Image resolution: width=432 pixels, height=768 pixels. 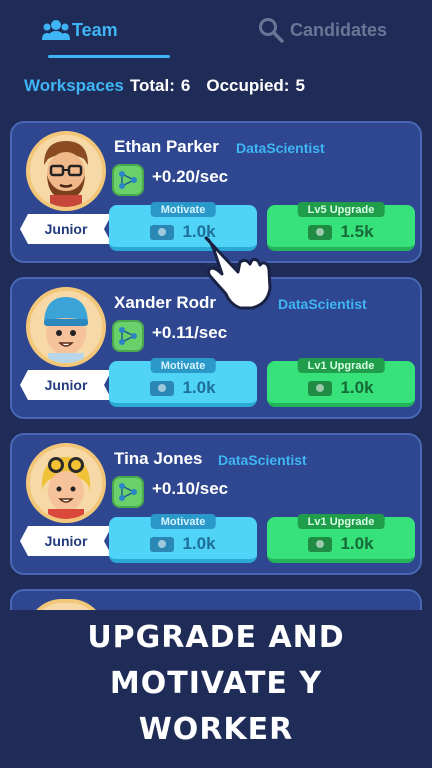 I want to click on tab-team: Team, so click(x=80, y=30).